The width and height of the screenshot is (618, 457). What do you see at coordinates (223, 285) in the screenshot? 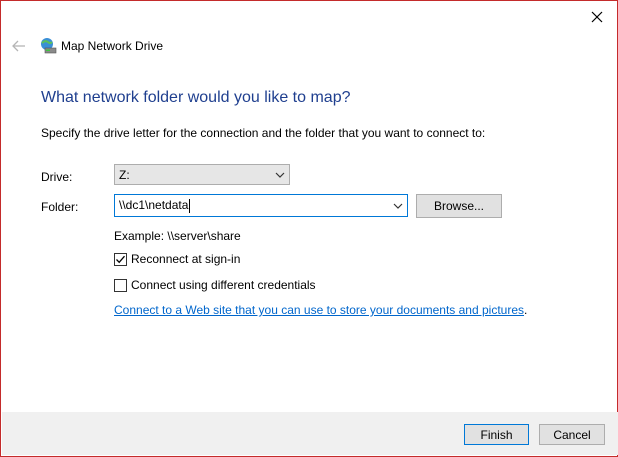
I see `credentials-label: Connect using different credentials` at bounding box center [223, 285].